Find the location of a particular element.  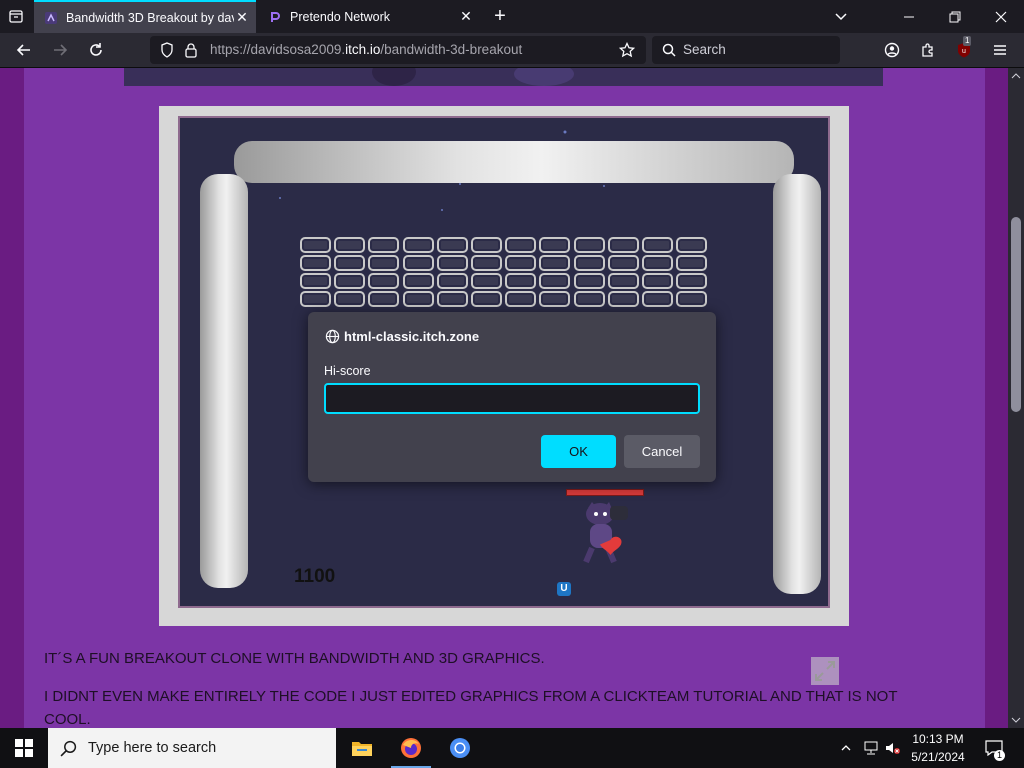

url-prefix: https://davidsosa2009. is located at coordinates (278, 49).